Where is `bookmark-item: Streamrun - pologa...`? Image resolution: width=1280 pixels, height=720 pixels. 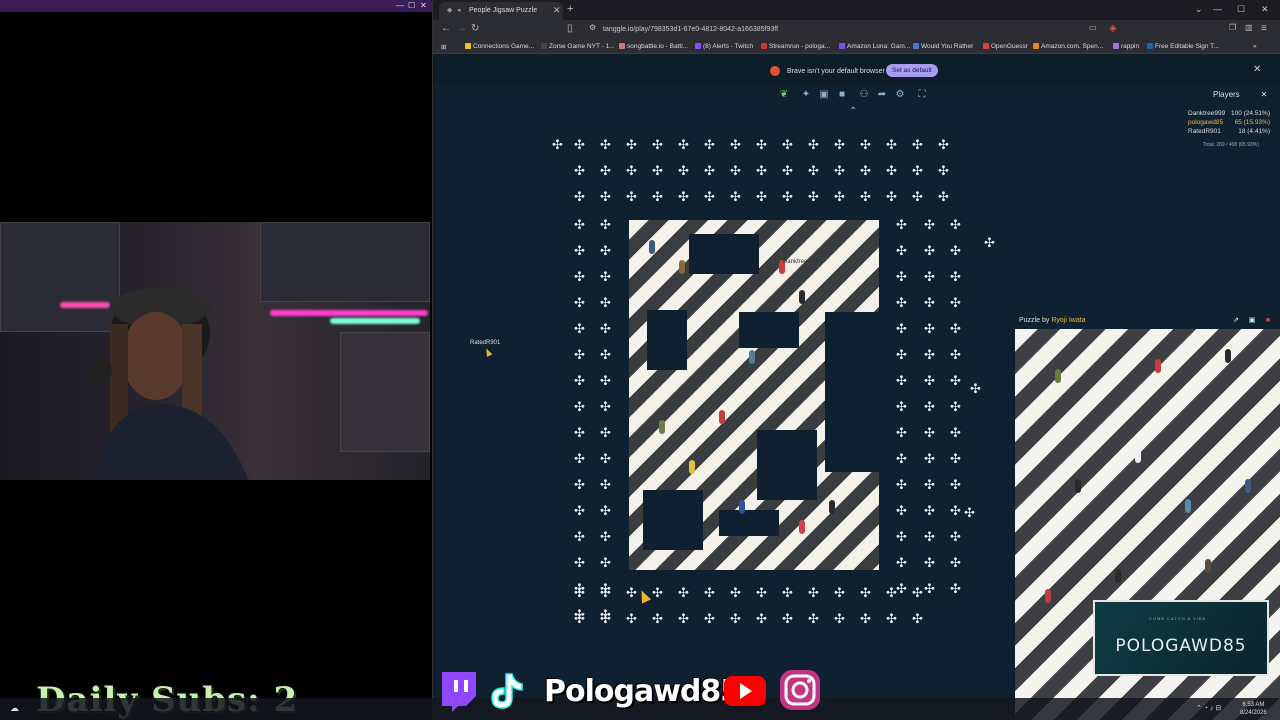
bookmark-item: Streamrun - pologa... is located at coordinates (795, 46).